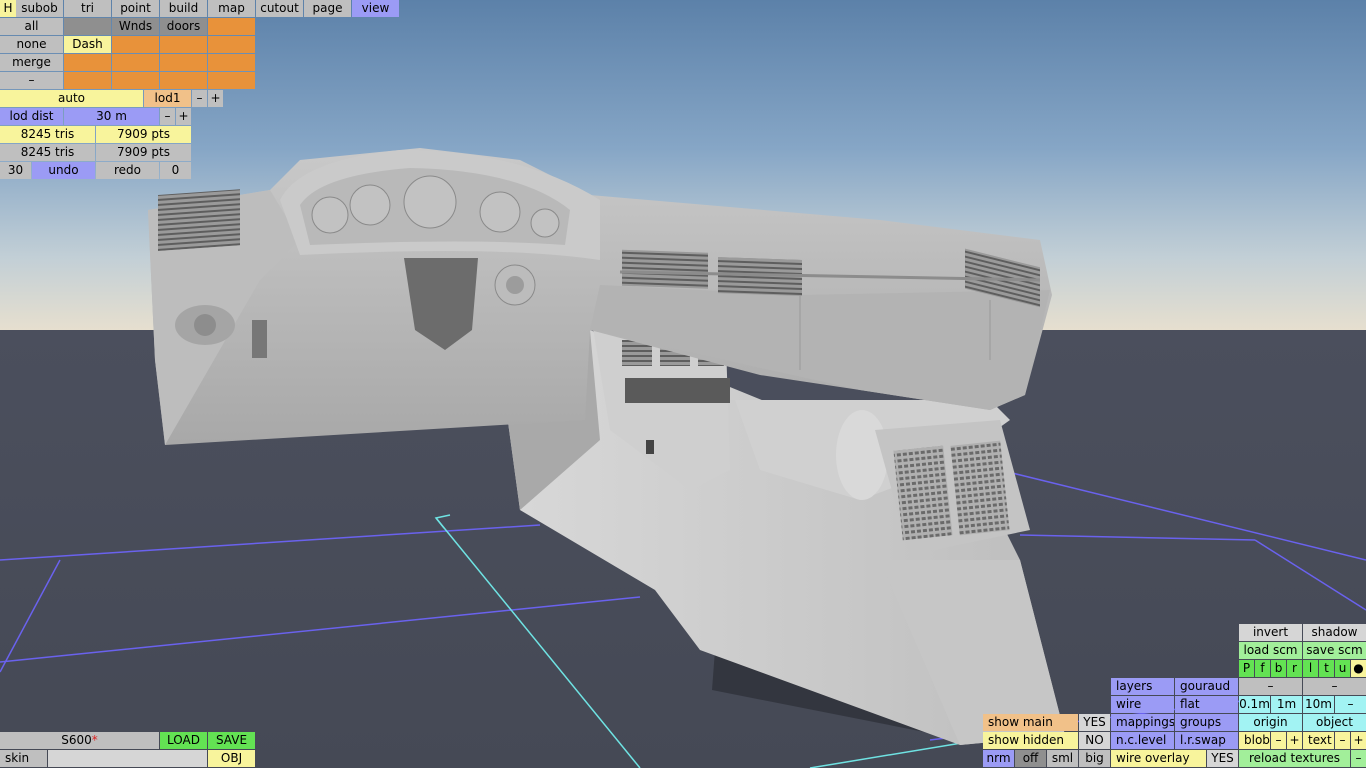 The width and height of the screenshot is (1366, 768). Describe the element at coordinates (167, 98) in the screenshot. I see `lod-level-button: lod1` at that location.